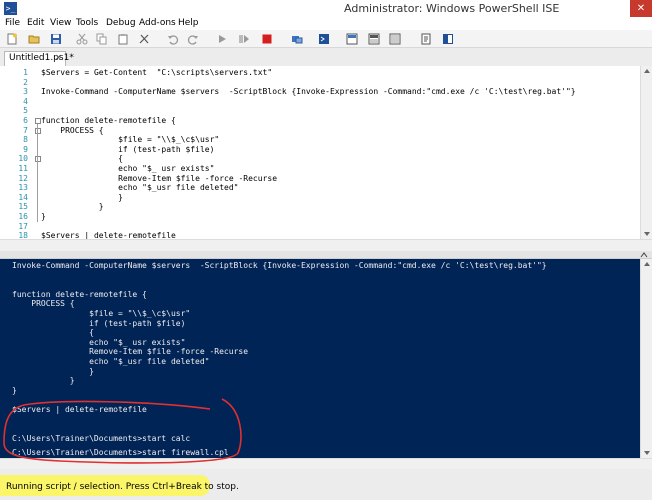 Image resolution: width=652 pixels, height=500 pixels. I want to click on paste-icon, so click(123, 39).